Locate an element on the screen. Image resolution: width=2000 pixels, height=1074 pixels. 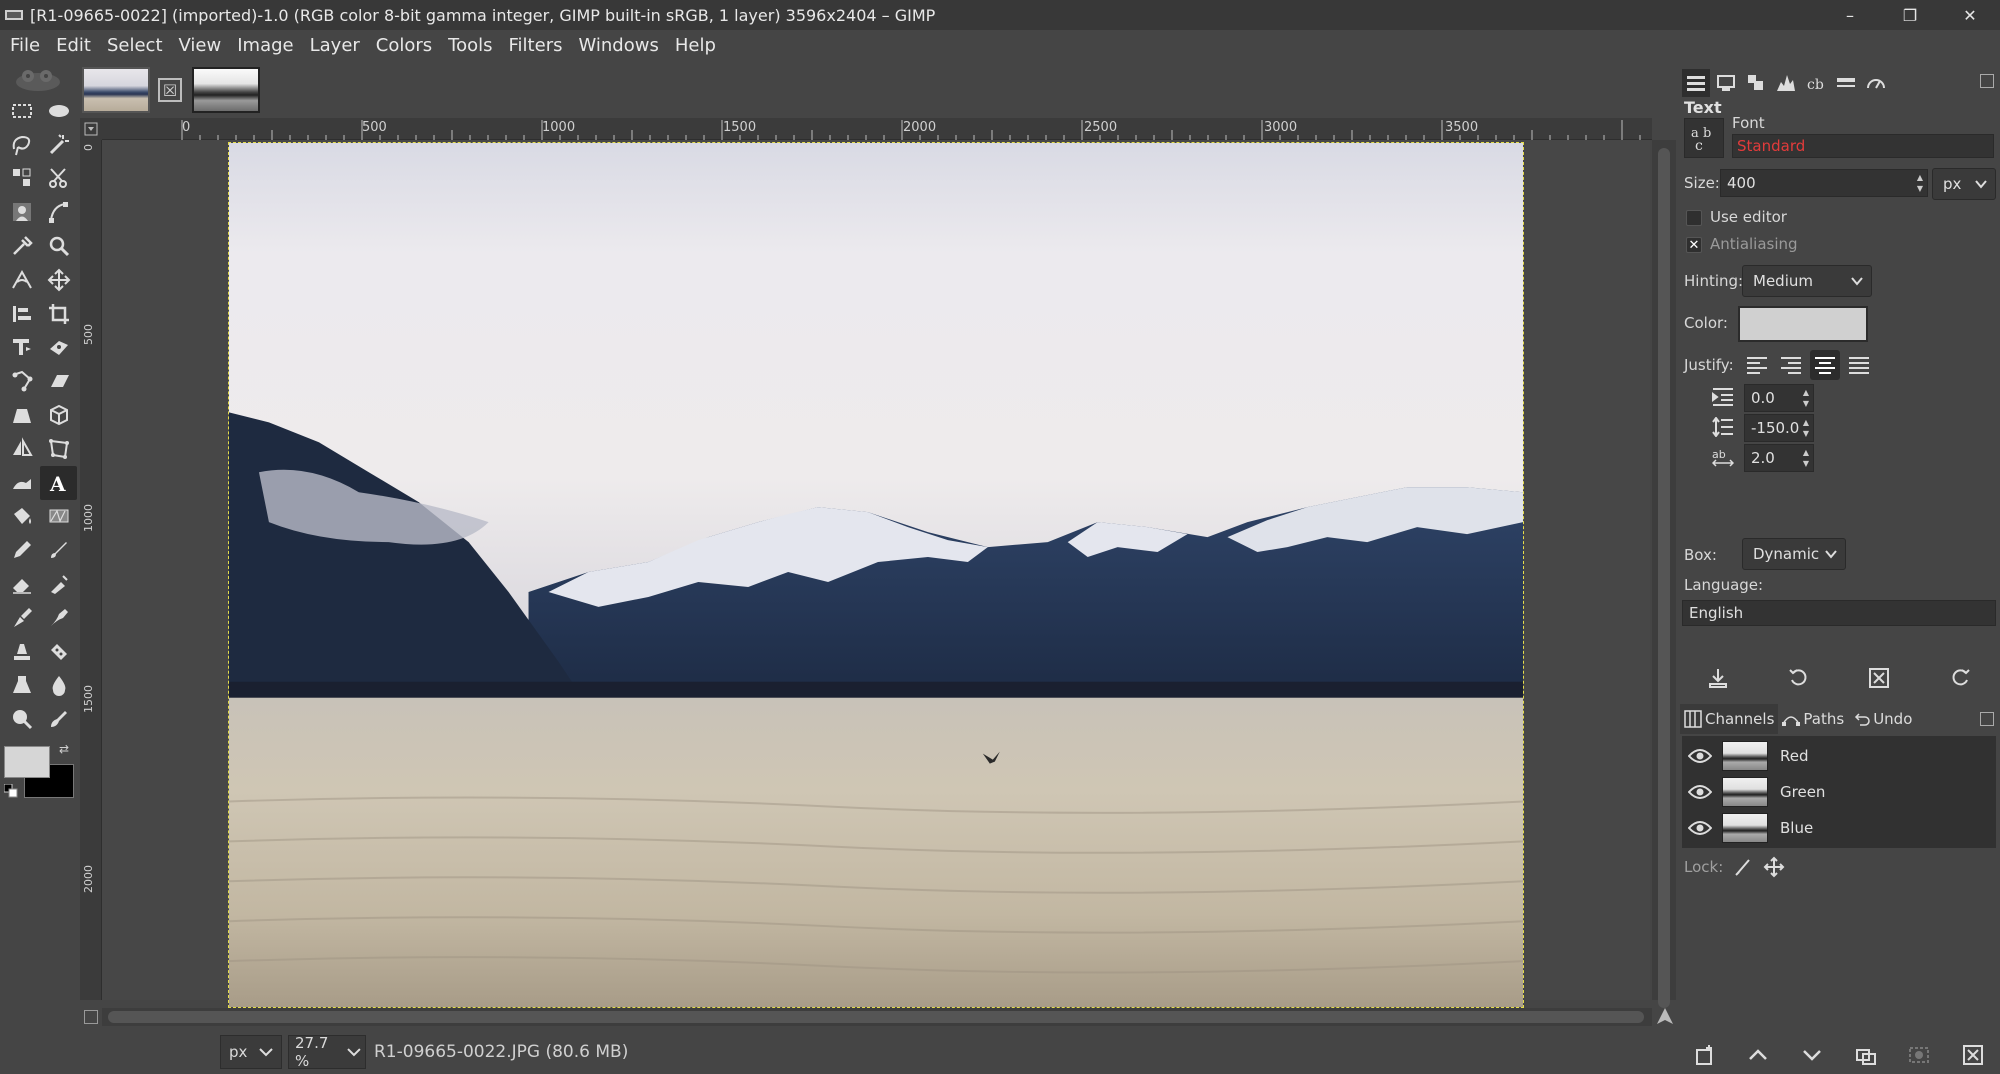
menu-windows: Windows is located at coordinates (618, 46).